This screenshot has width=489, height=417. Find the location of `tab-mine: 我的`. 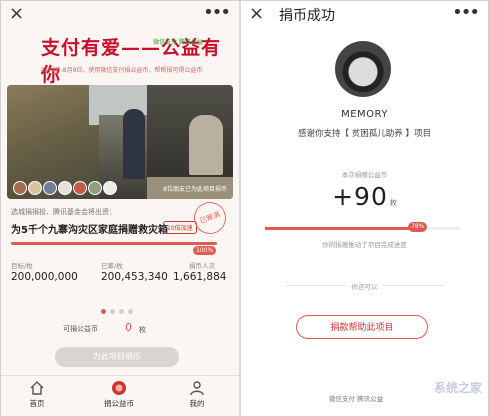

tab-mine: 我的 is located at coordinates (197, 394).